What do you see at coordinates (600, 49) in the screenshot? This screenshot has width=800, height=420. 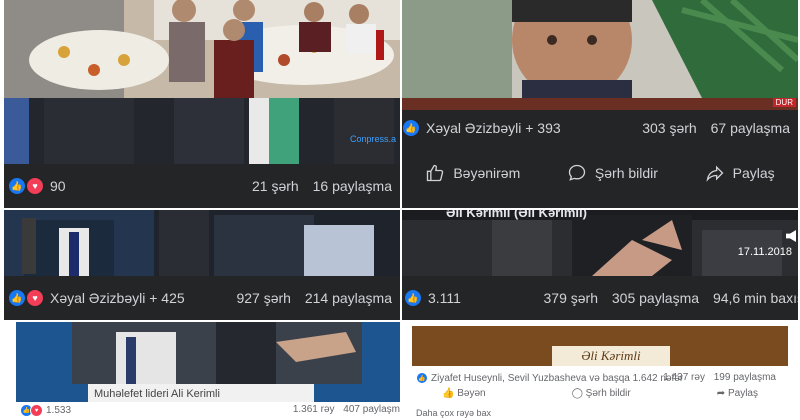 I see `portrait-photo` at bounding box center [600, 49].